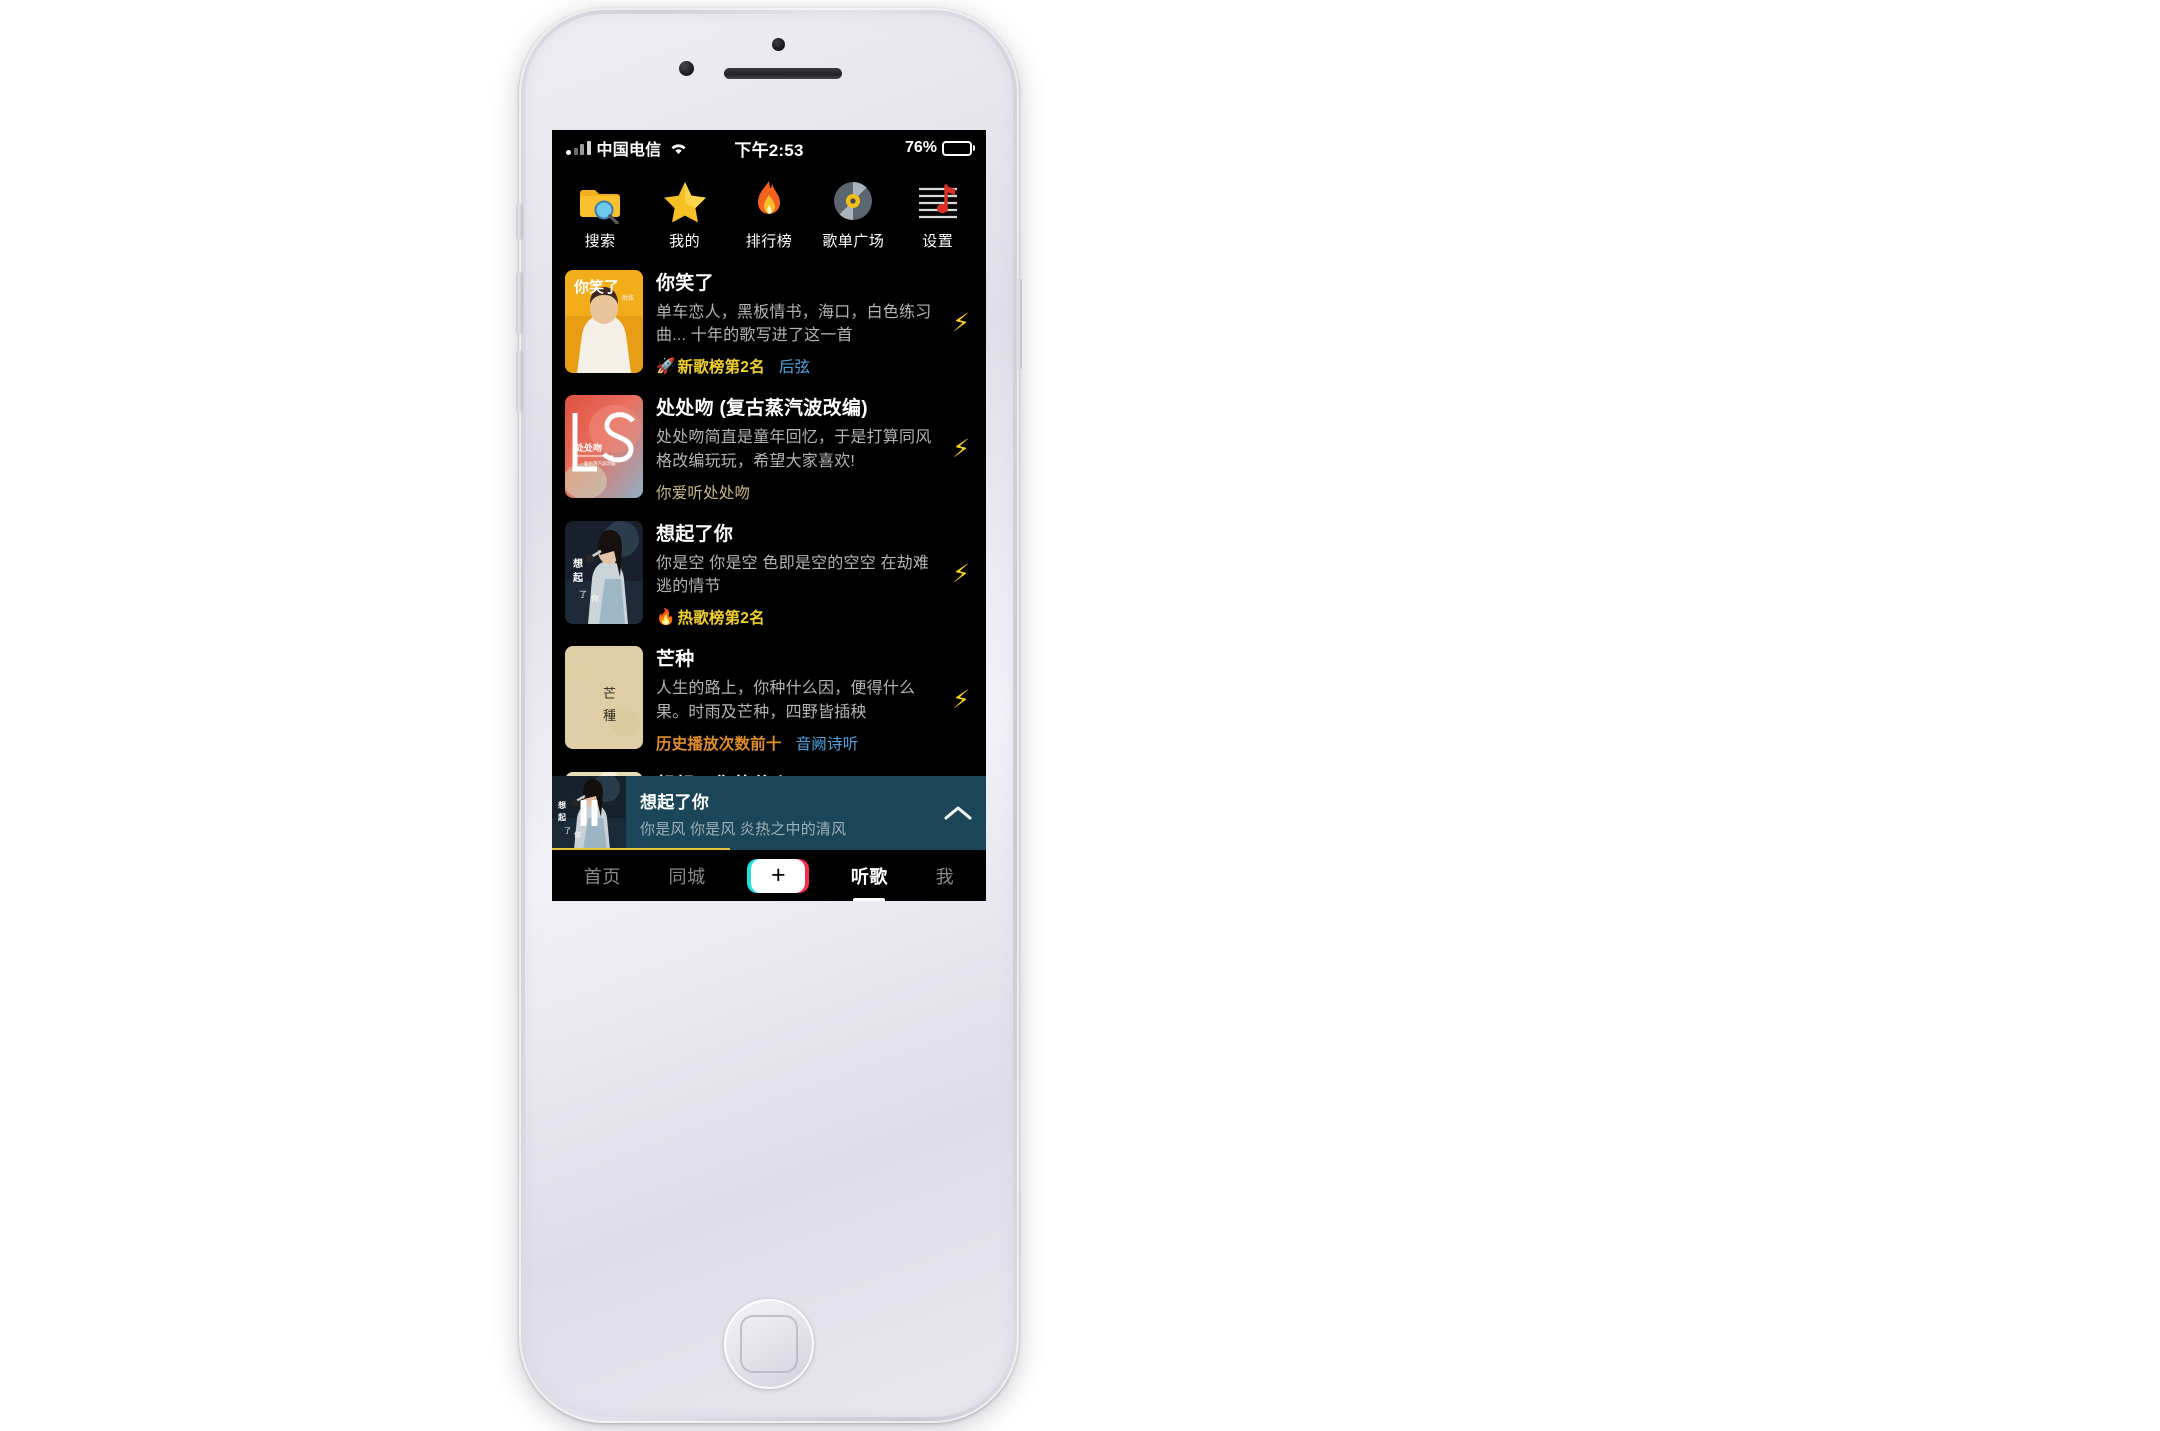 The image size is (2160, 1431). What do you see at coordinates (685, 201) in the screenshot?
I see `star-icon` at bounding box center [685, 201].